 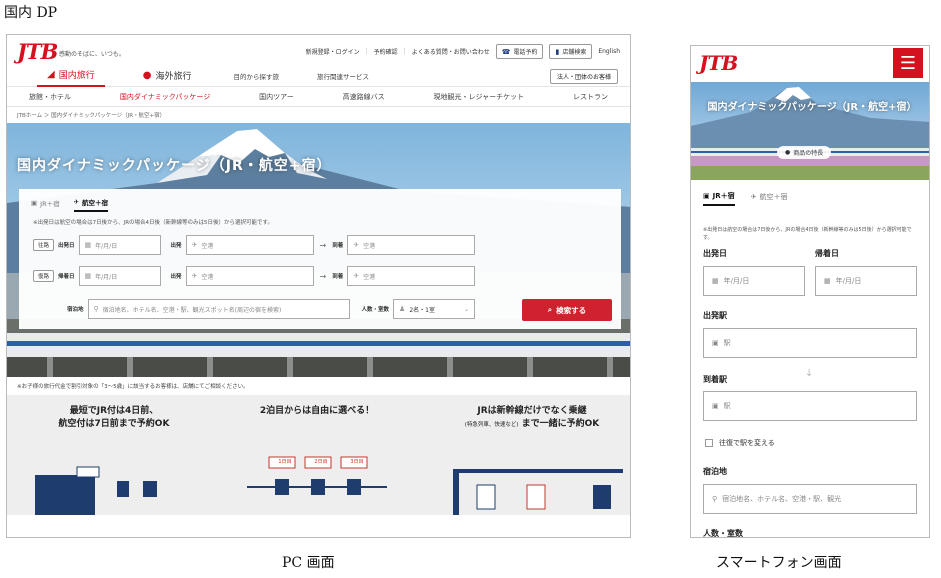 I want to click on sp-tab-jr-label: JR＋宿, so click(x=723, y=196).